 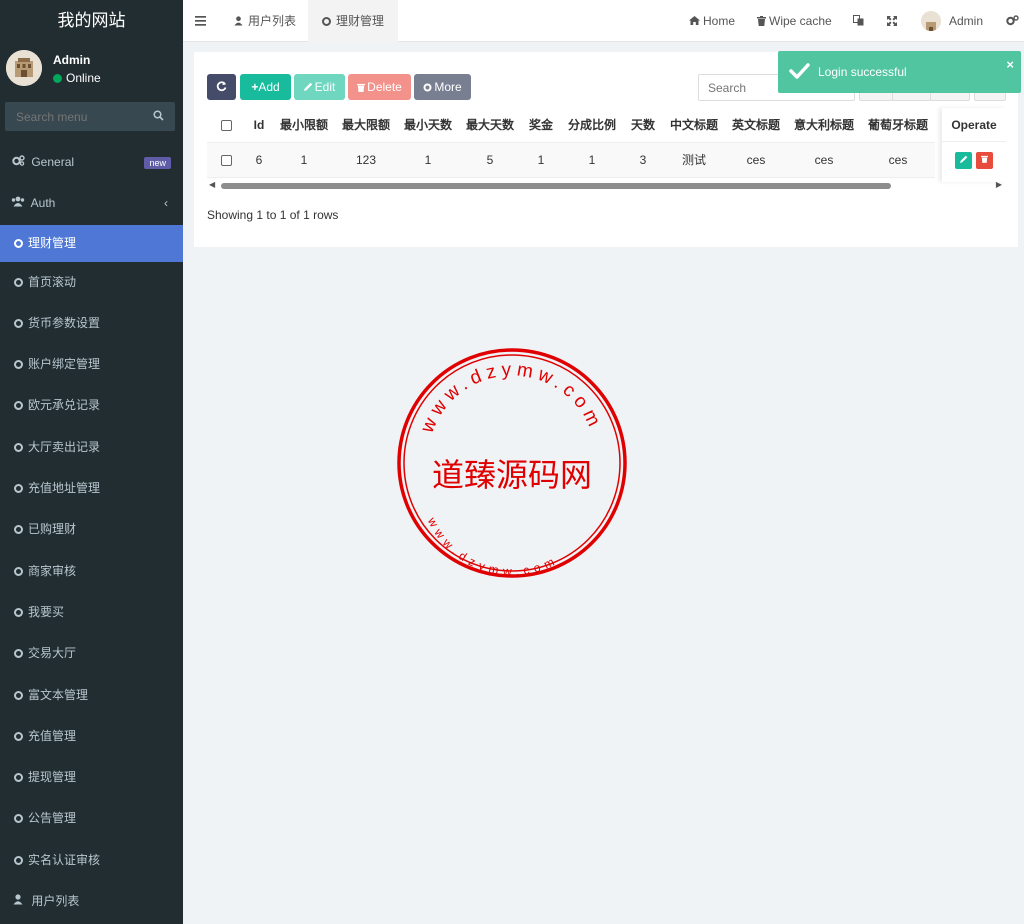 I want to click on operate-header: Operate, so click(x=974, y=125).